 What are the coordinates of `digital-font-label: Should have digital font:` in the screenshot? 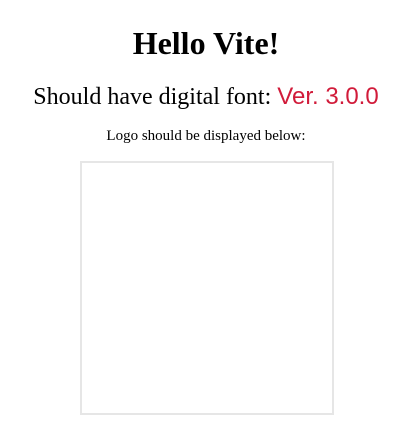 It's located at (152, 97).